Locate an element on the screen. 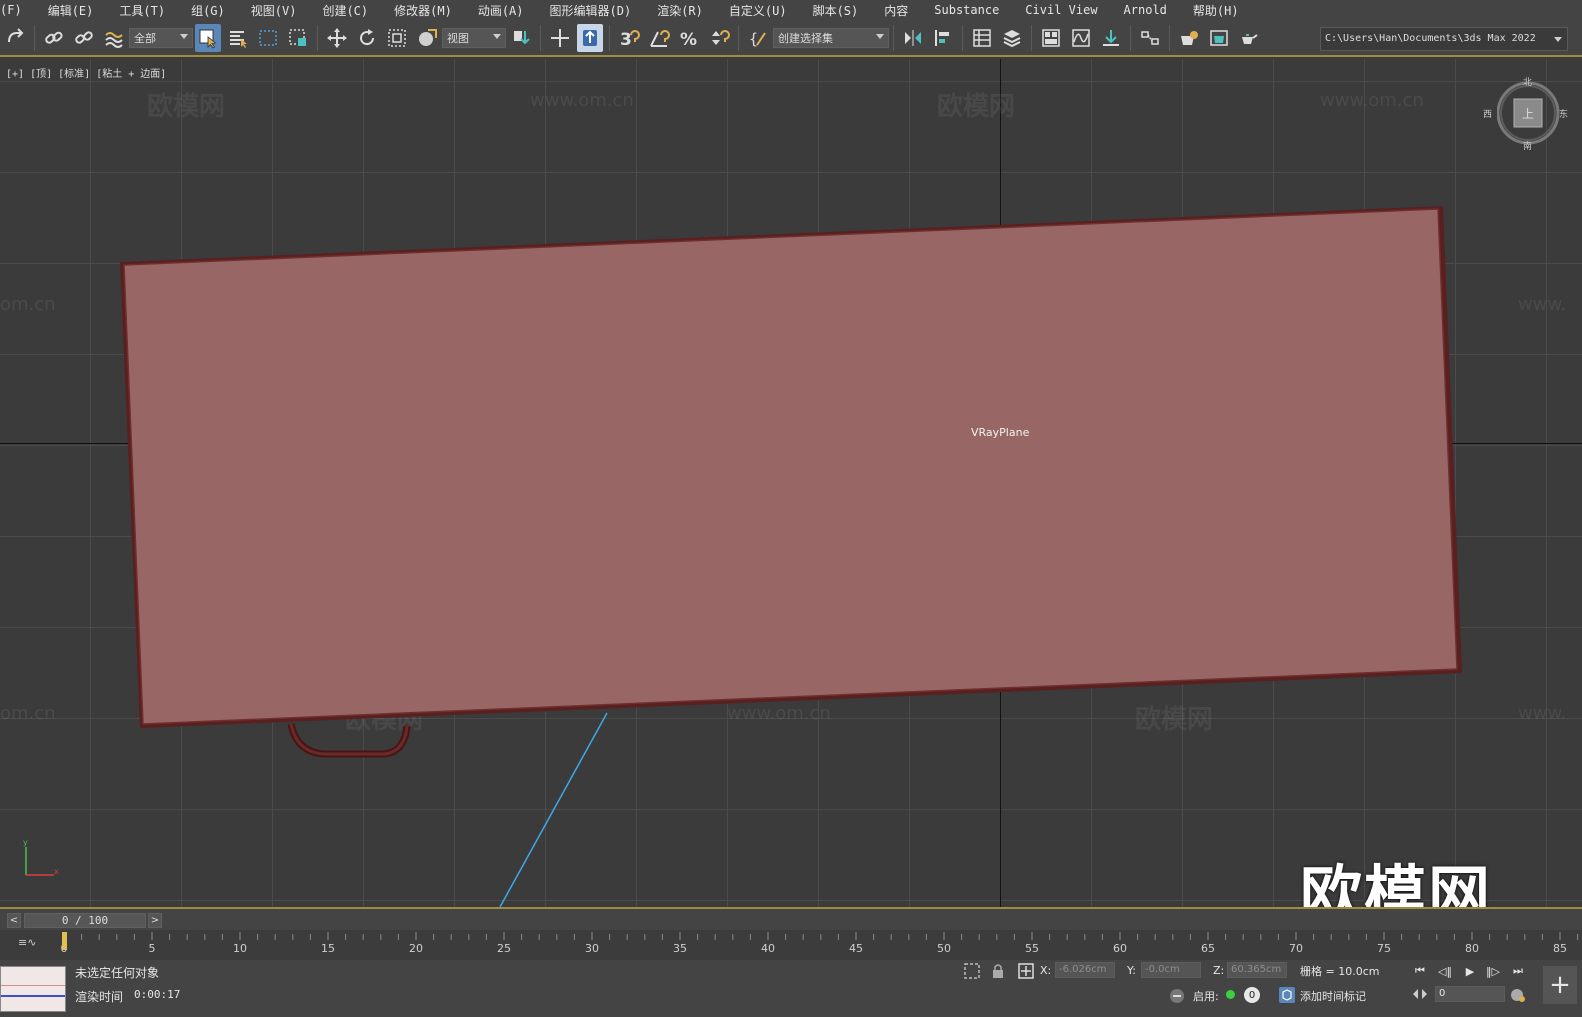  angle-snap-button is located at coordinates (659, 38).